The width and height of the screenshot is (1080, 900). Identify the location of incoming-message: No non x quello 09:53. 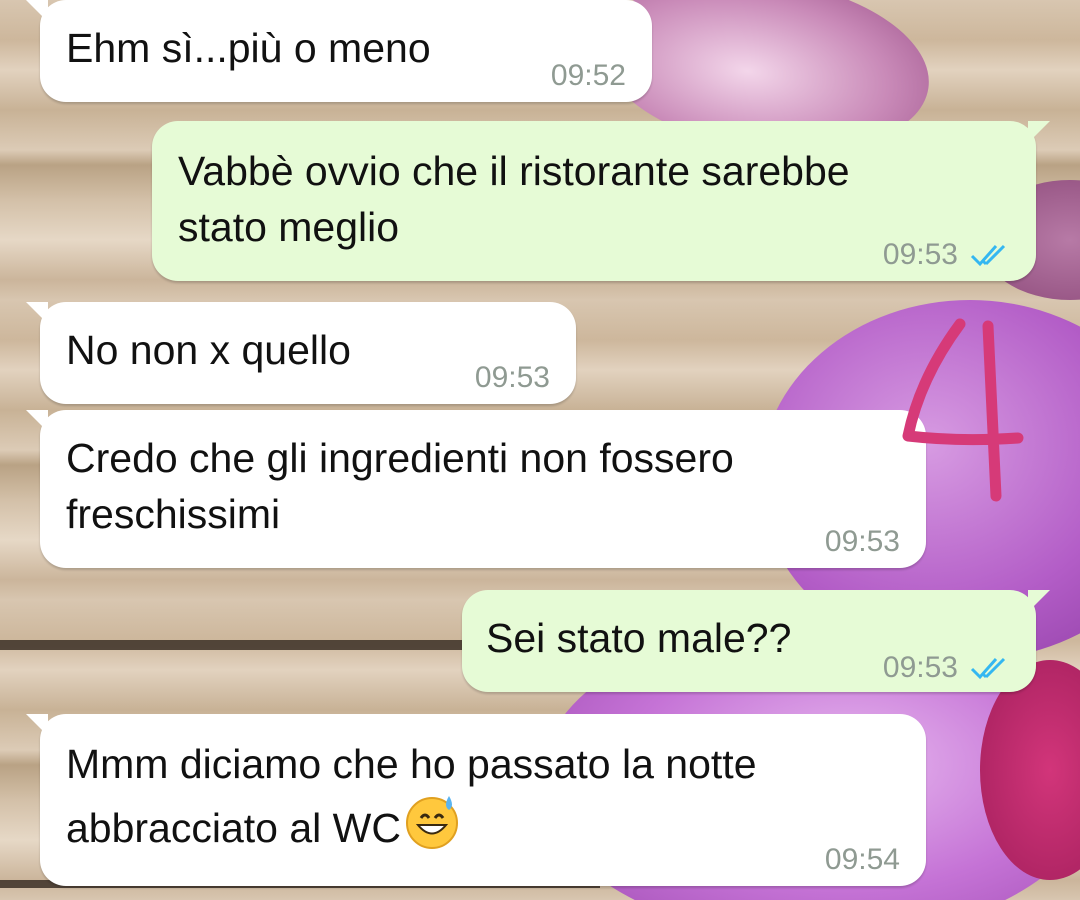
(301, 354).